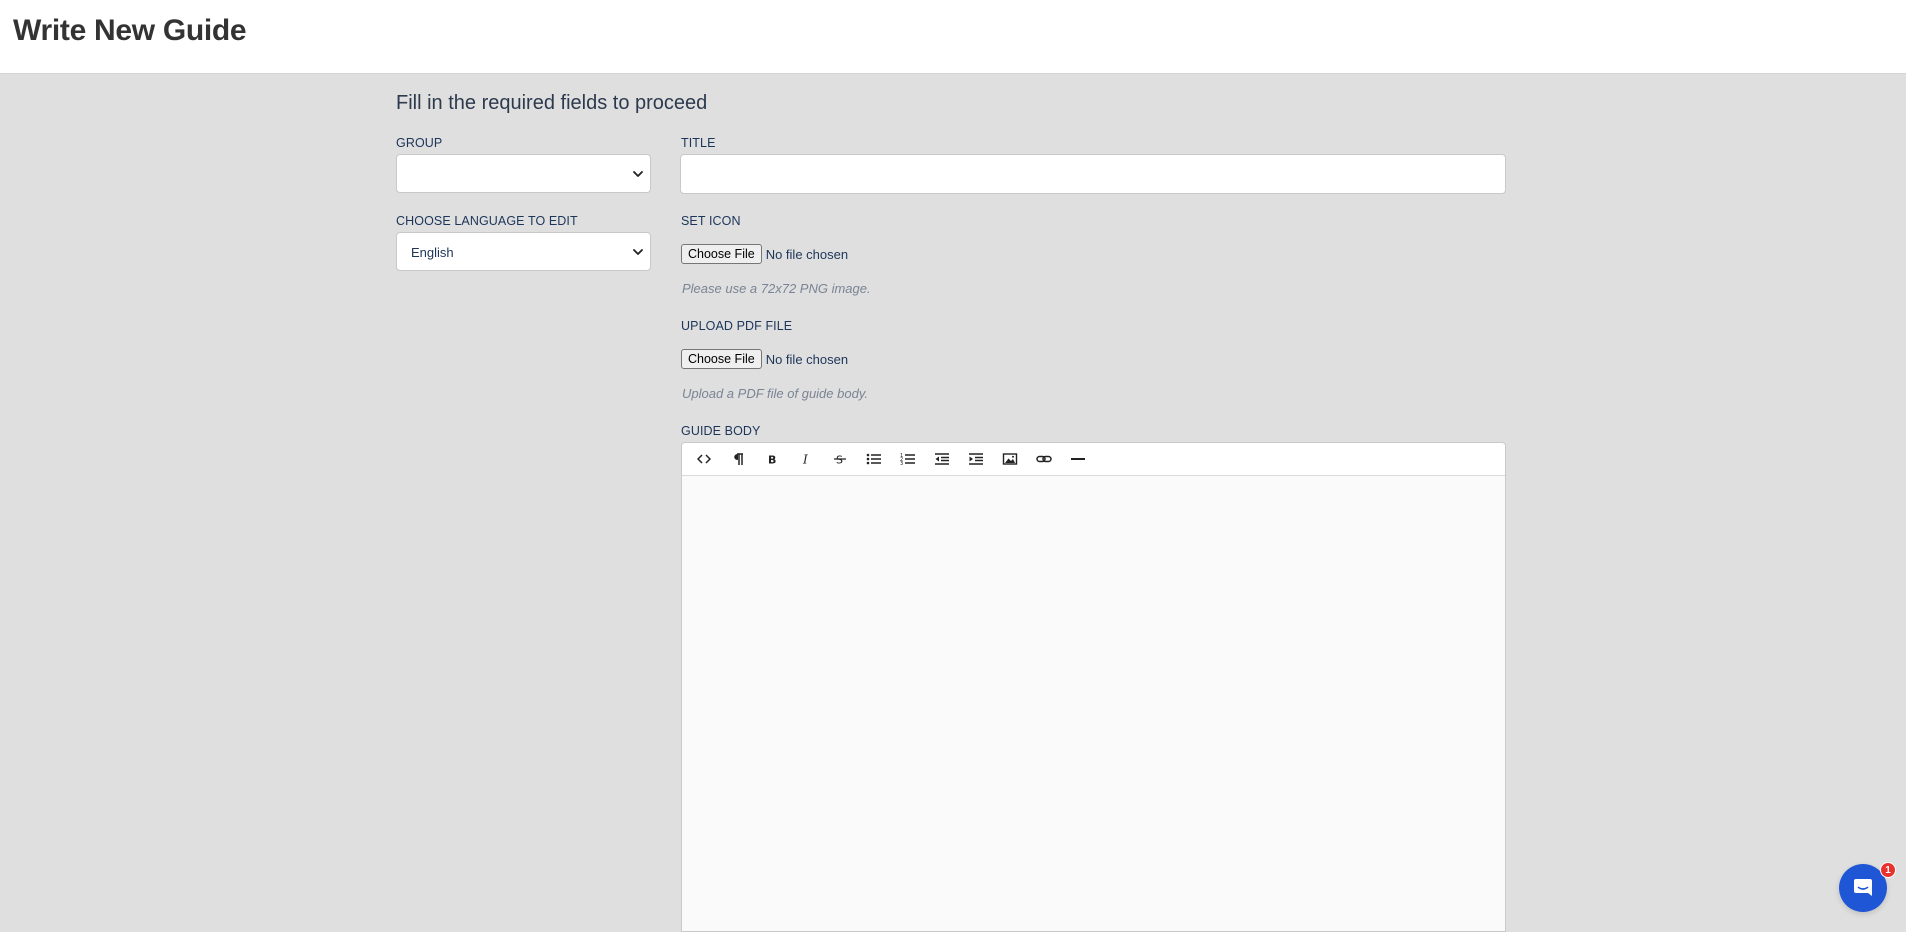 The width and height of the screenshot is (1906, 932). I want to click on indent-icon, so click(976, 459).